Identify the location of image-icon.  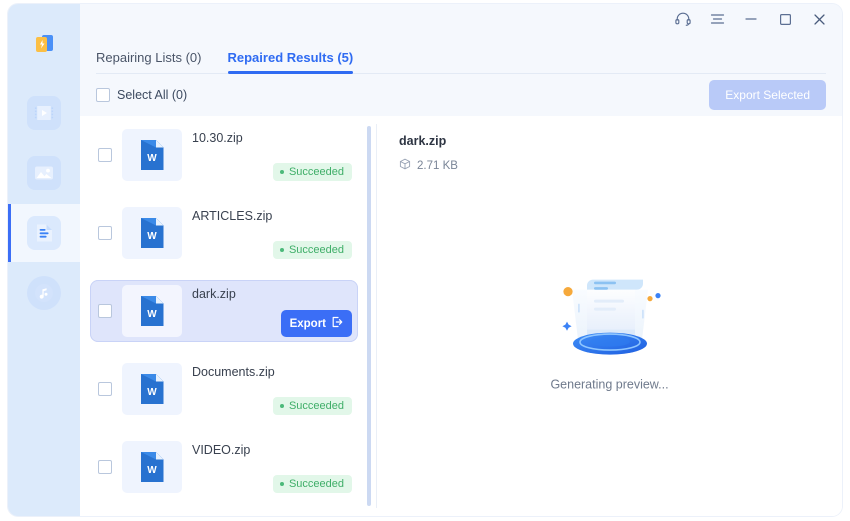
(44, 173).